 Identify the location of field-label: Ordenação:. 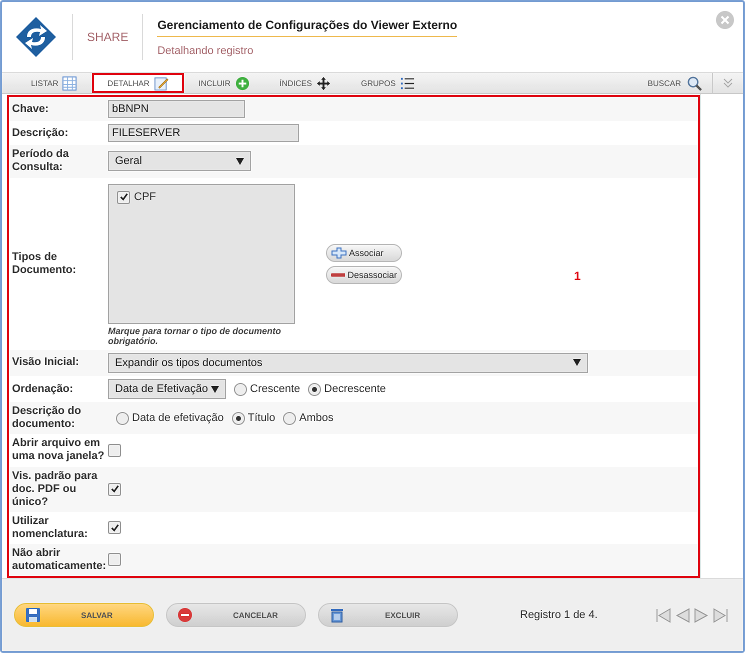
(42, 389).